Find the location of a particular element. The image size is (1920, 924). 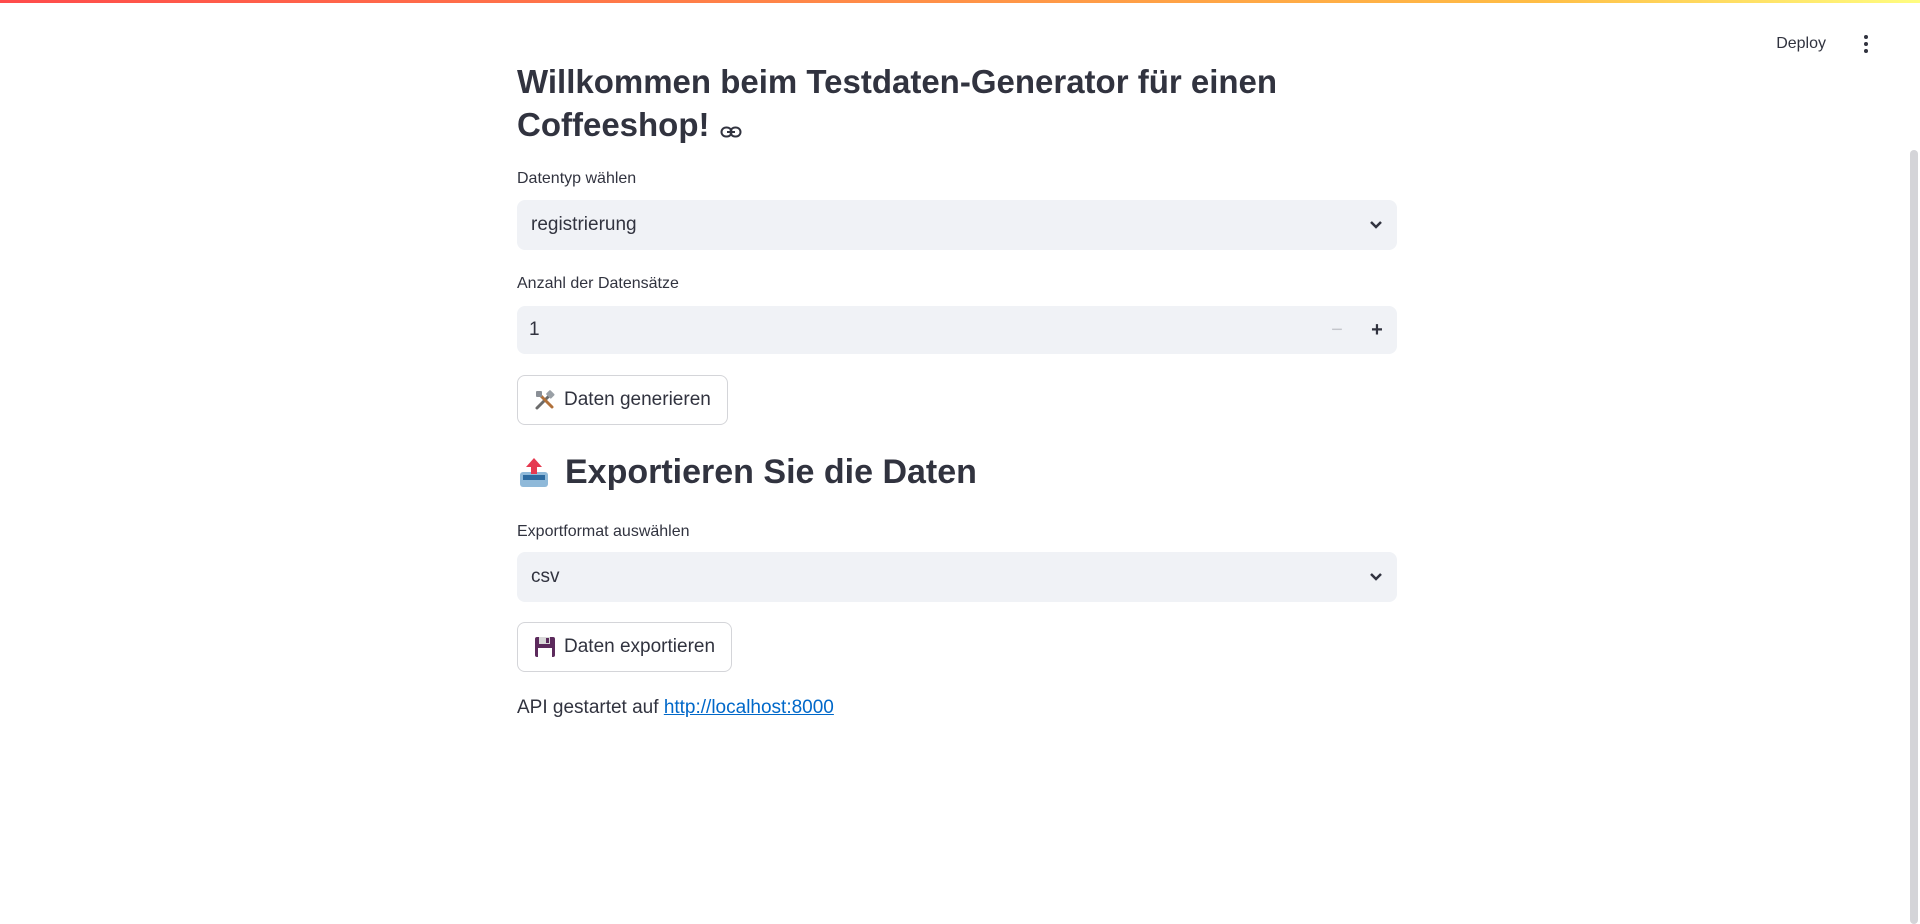

generate-data-label: Daten generieren is located at coordinates (637, 399).